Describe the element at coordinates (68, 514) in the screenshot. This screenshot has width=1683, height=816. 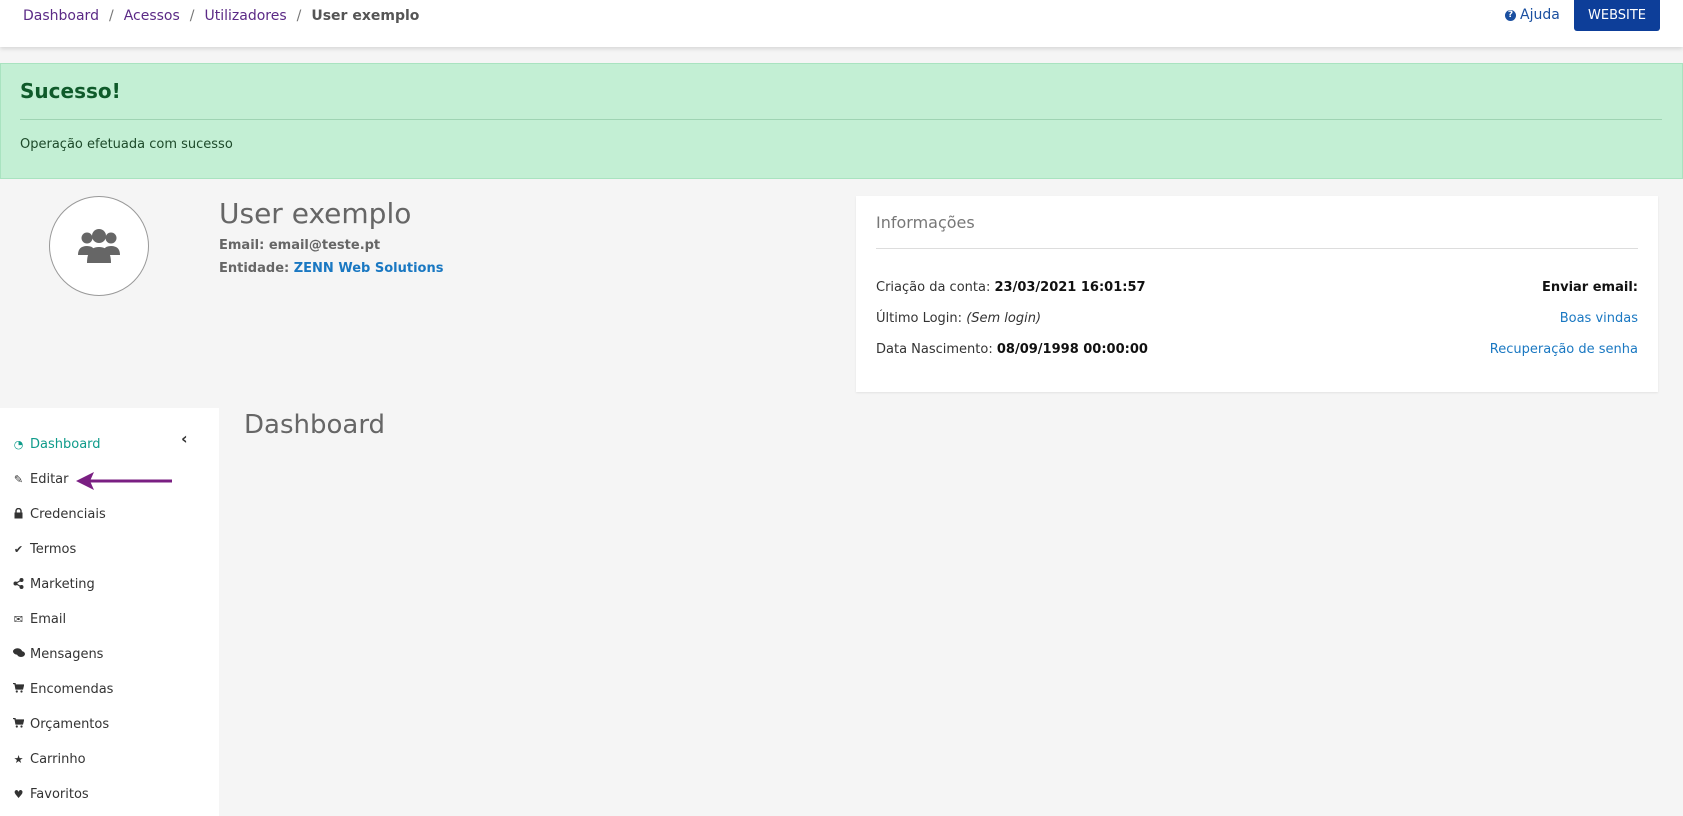
I see `sidebar-item-label: Credenciais` at that location.